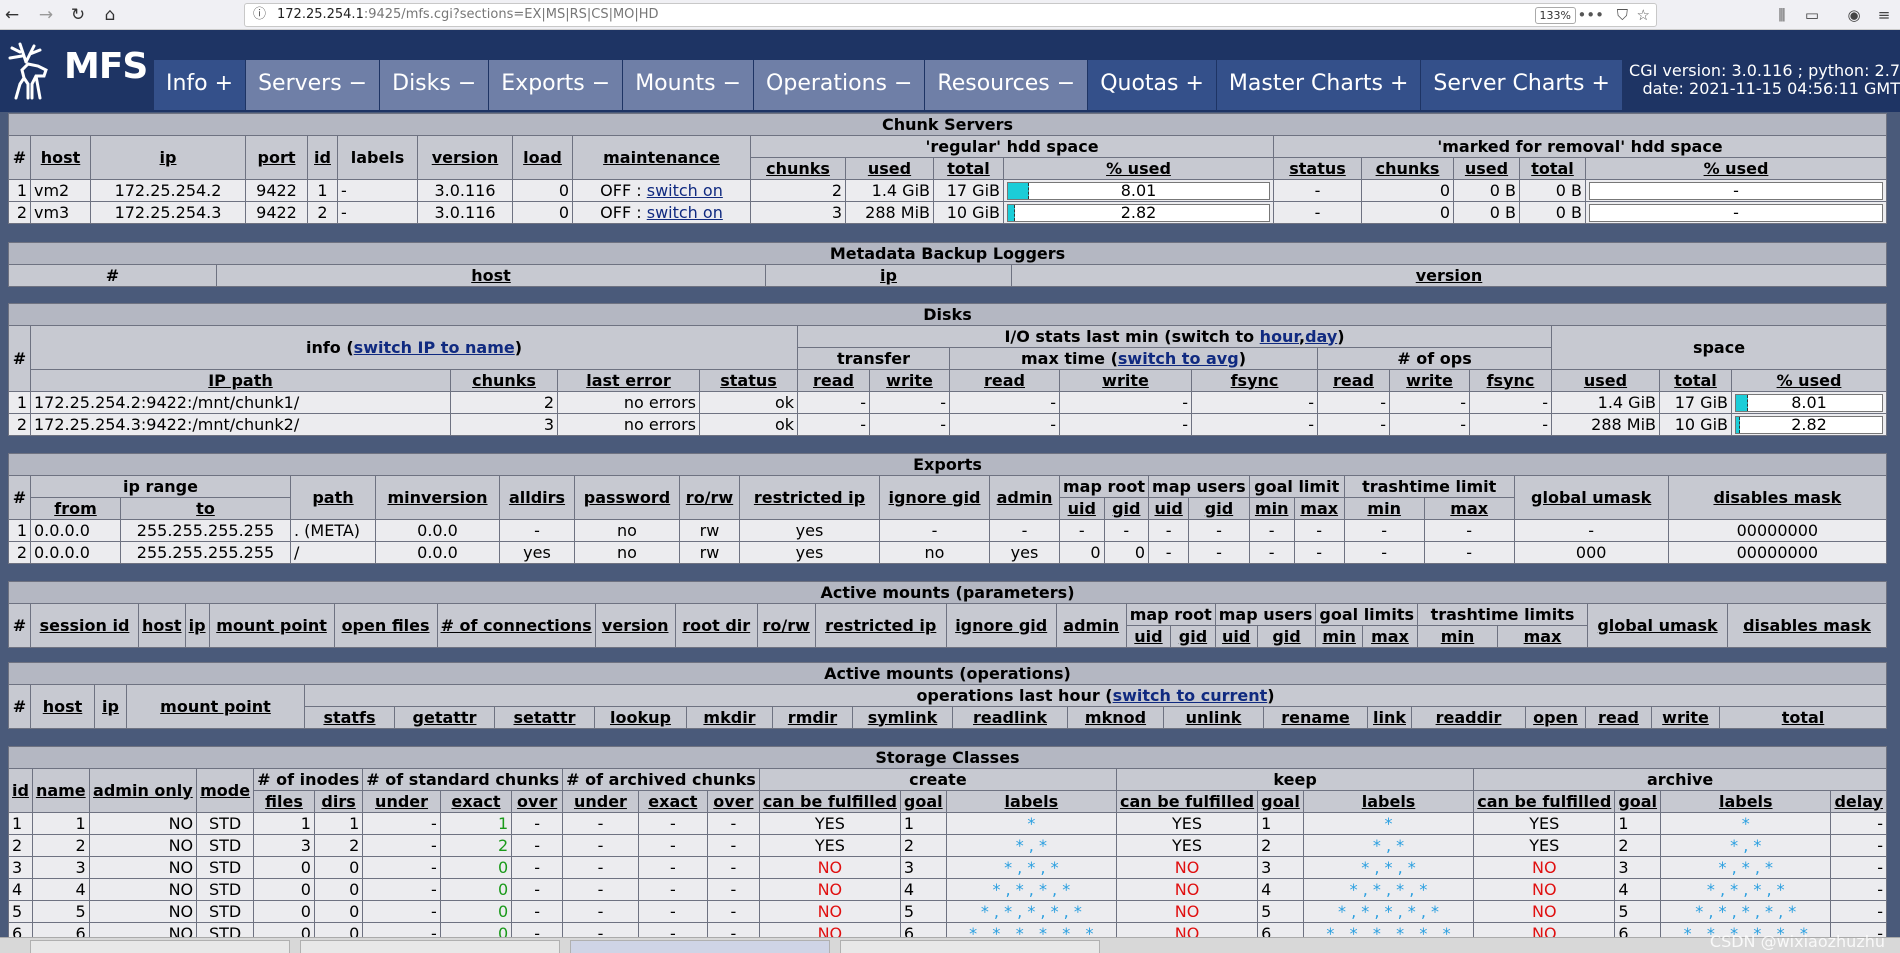 Image resolution: width=1900 pixels, height=953 pixels. Describe the element at coordinates (313, 85) in the screenshot. I see `tab-servers: Servers −` at that location.